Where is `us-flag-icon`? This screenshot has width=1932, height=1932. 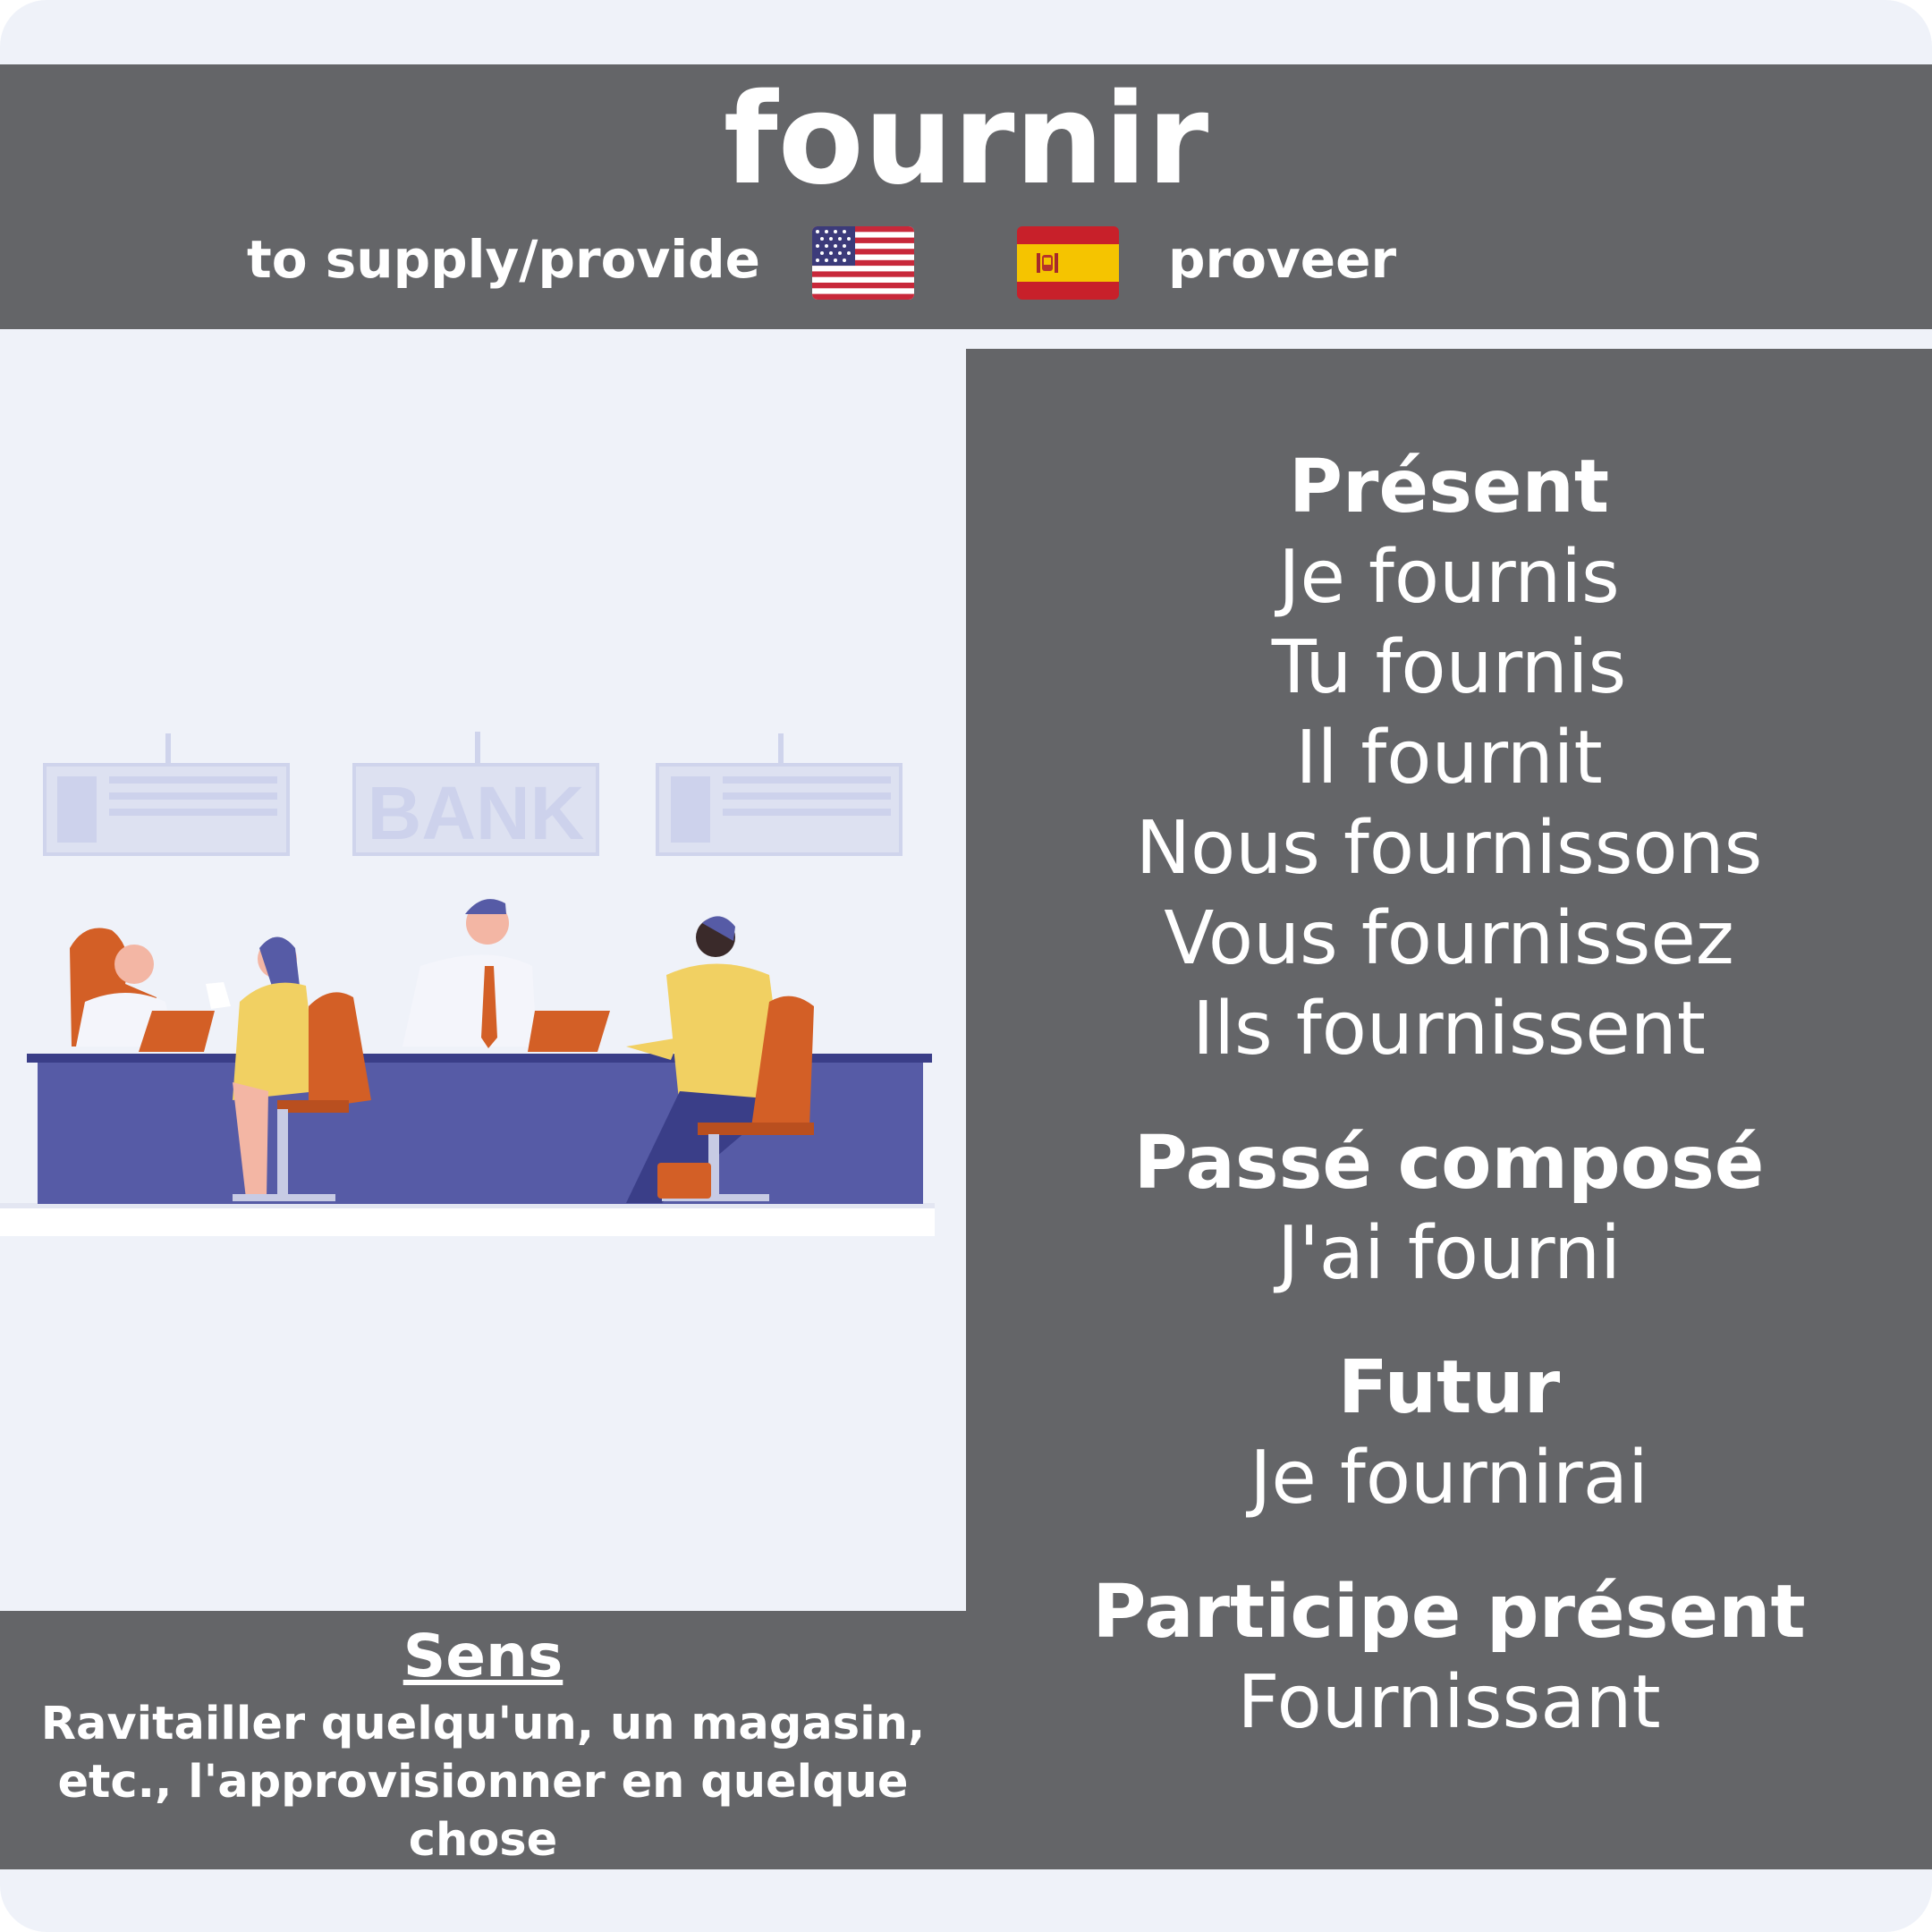 us-flag-icon is located at coordinates (863, 263).